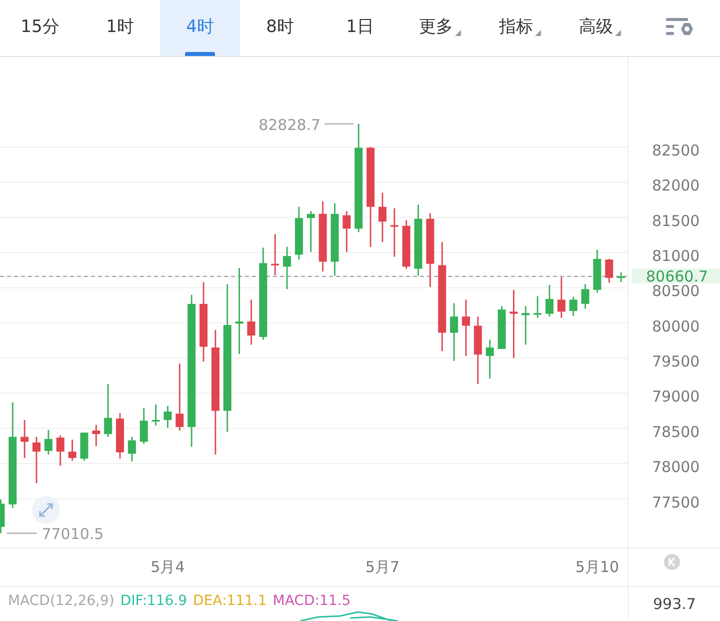  Describe the element at coordinates (230, 601) in the screenshot. I see `indicator-legend: DEA:111.1` at that location.